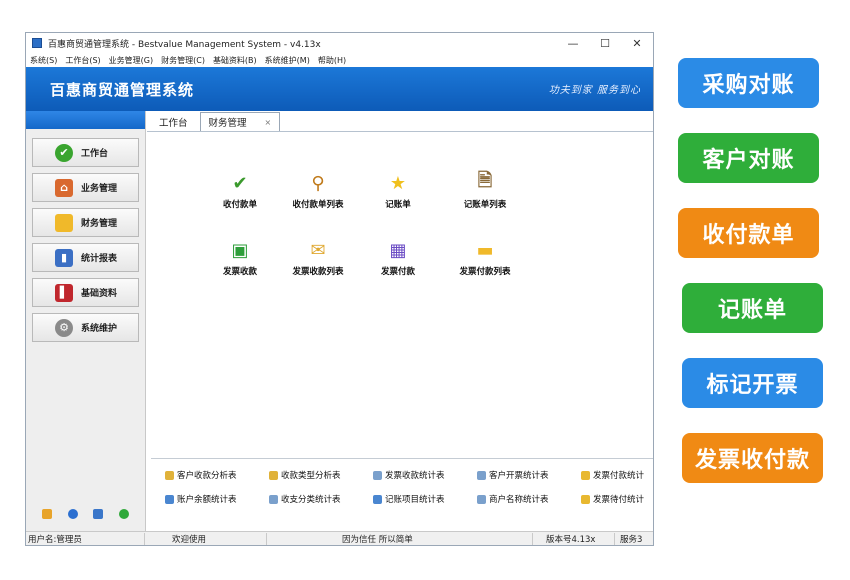  I want to click on report-link: 收款类型分析表, so click(305, 475).